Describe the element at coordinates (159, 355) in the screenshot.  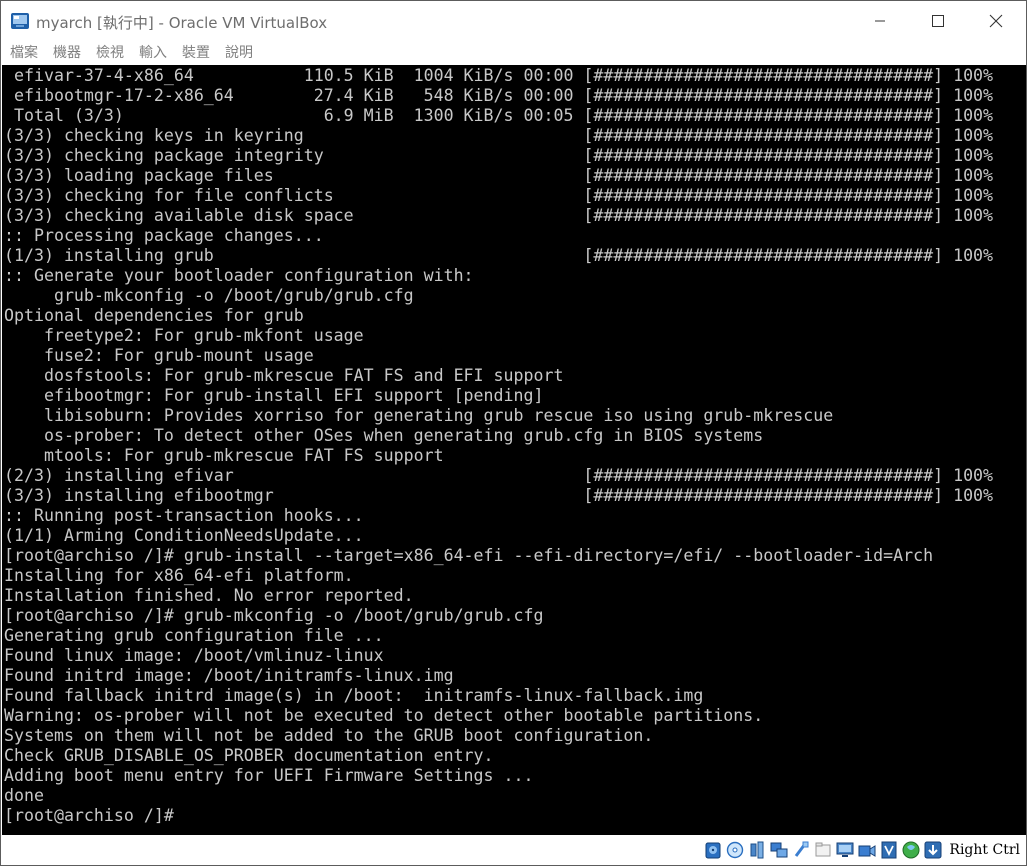
I see `console-line: fuse2: For grub-mount usage` at that location.